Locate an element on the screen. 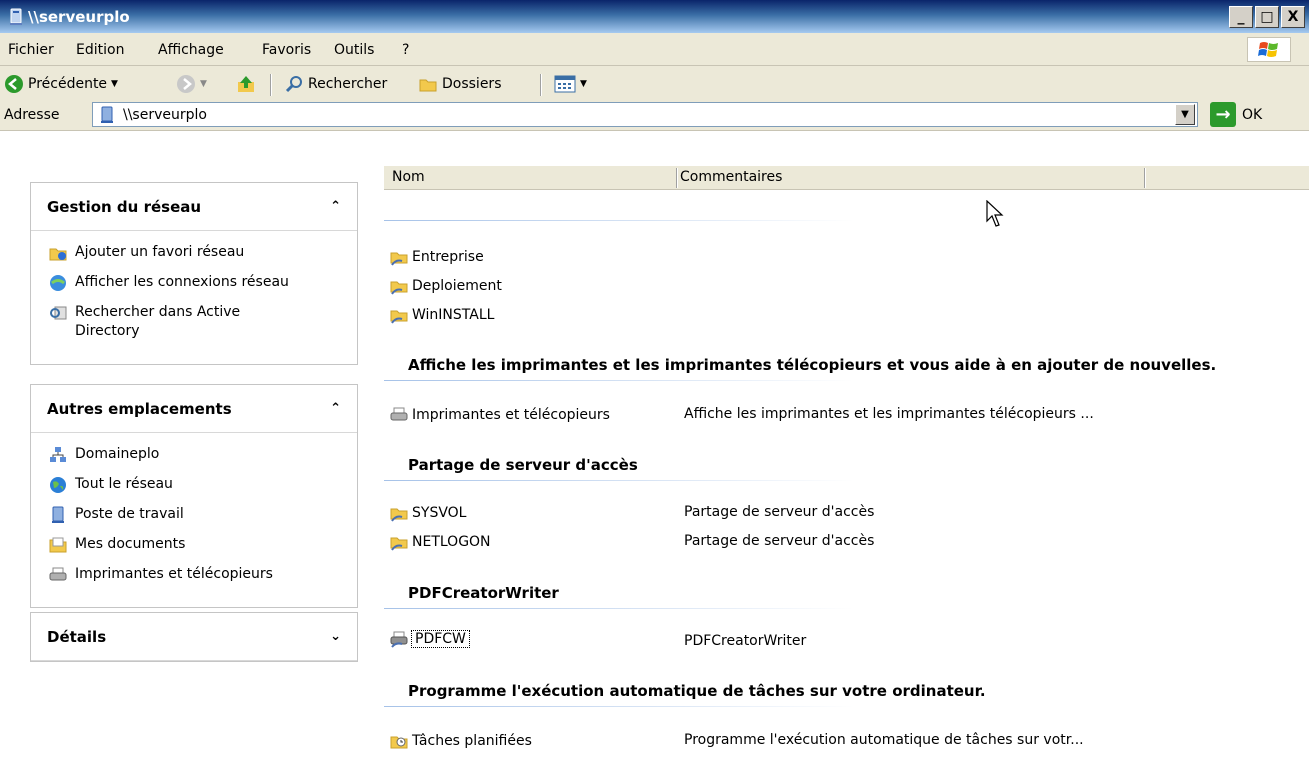 This screenshot has width=1309, height=769. views-icon is located at coordinates (565, 84).